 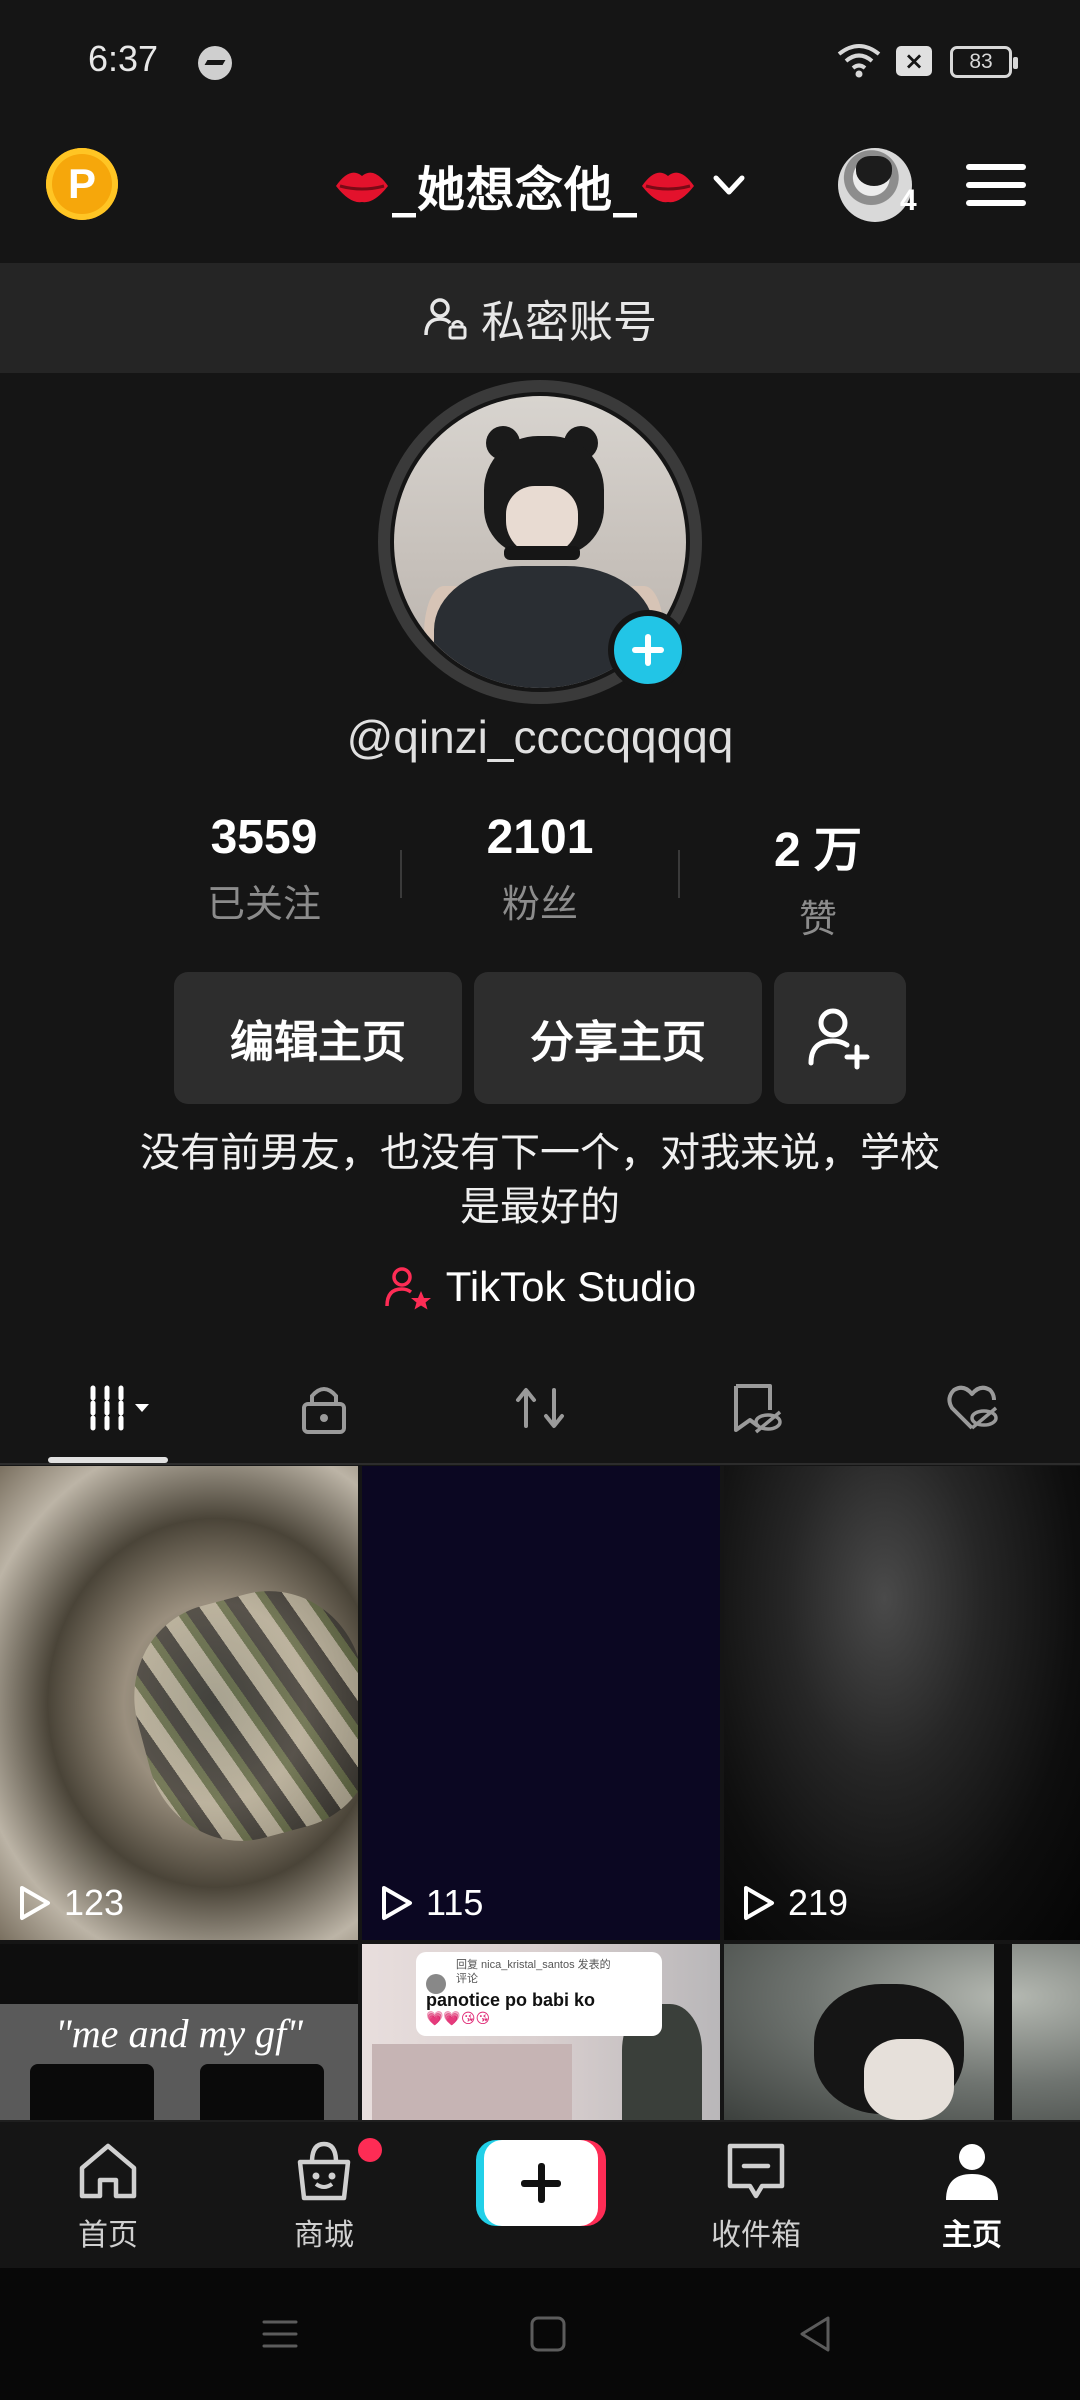 I want to click on tab-videos, so click(x=120, y=1408).